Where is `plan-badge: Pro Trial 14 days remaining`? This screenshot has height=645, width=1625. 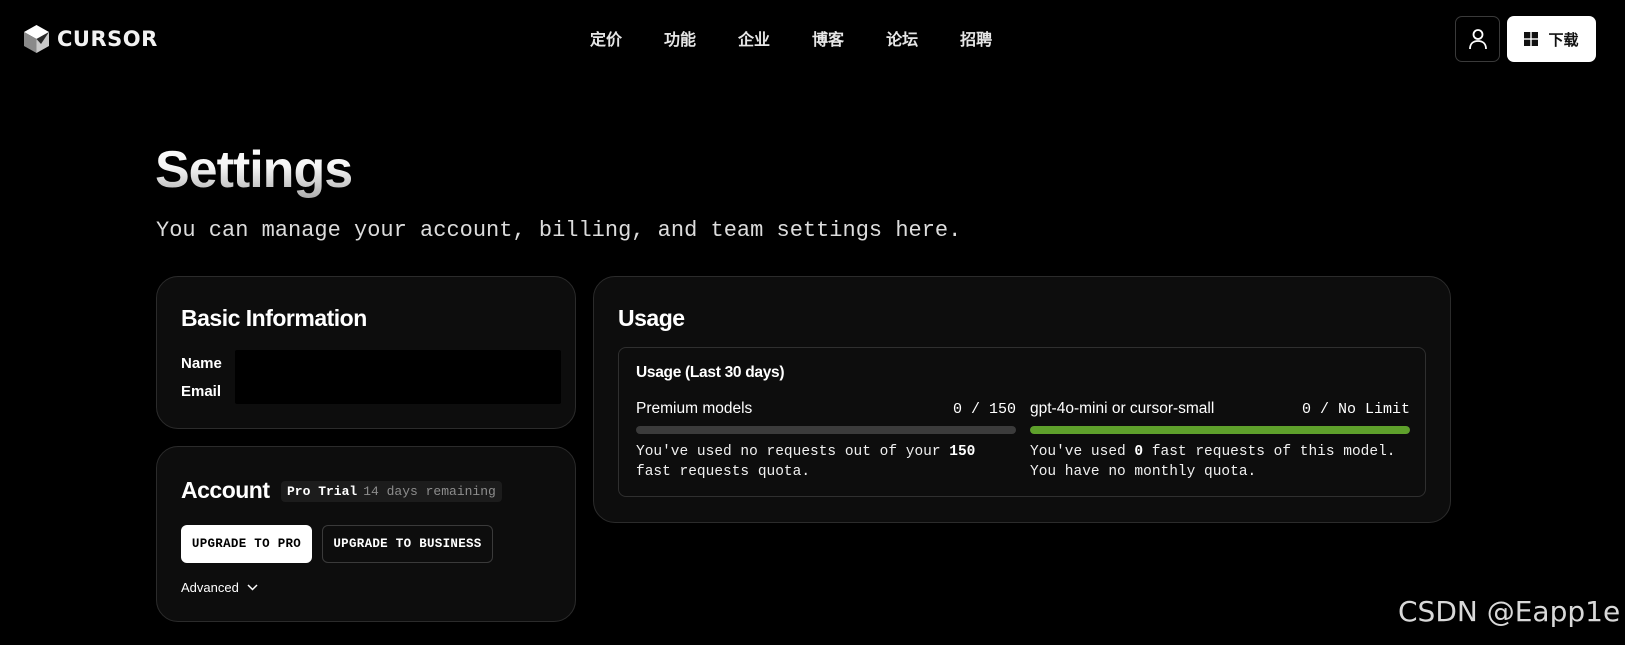 plan-badge: Pro Trial 14 days remaining is located at coordinates (391, 491).